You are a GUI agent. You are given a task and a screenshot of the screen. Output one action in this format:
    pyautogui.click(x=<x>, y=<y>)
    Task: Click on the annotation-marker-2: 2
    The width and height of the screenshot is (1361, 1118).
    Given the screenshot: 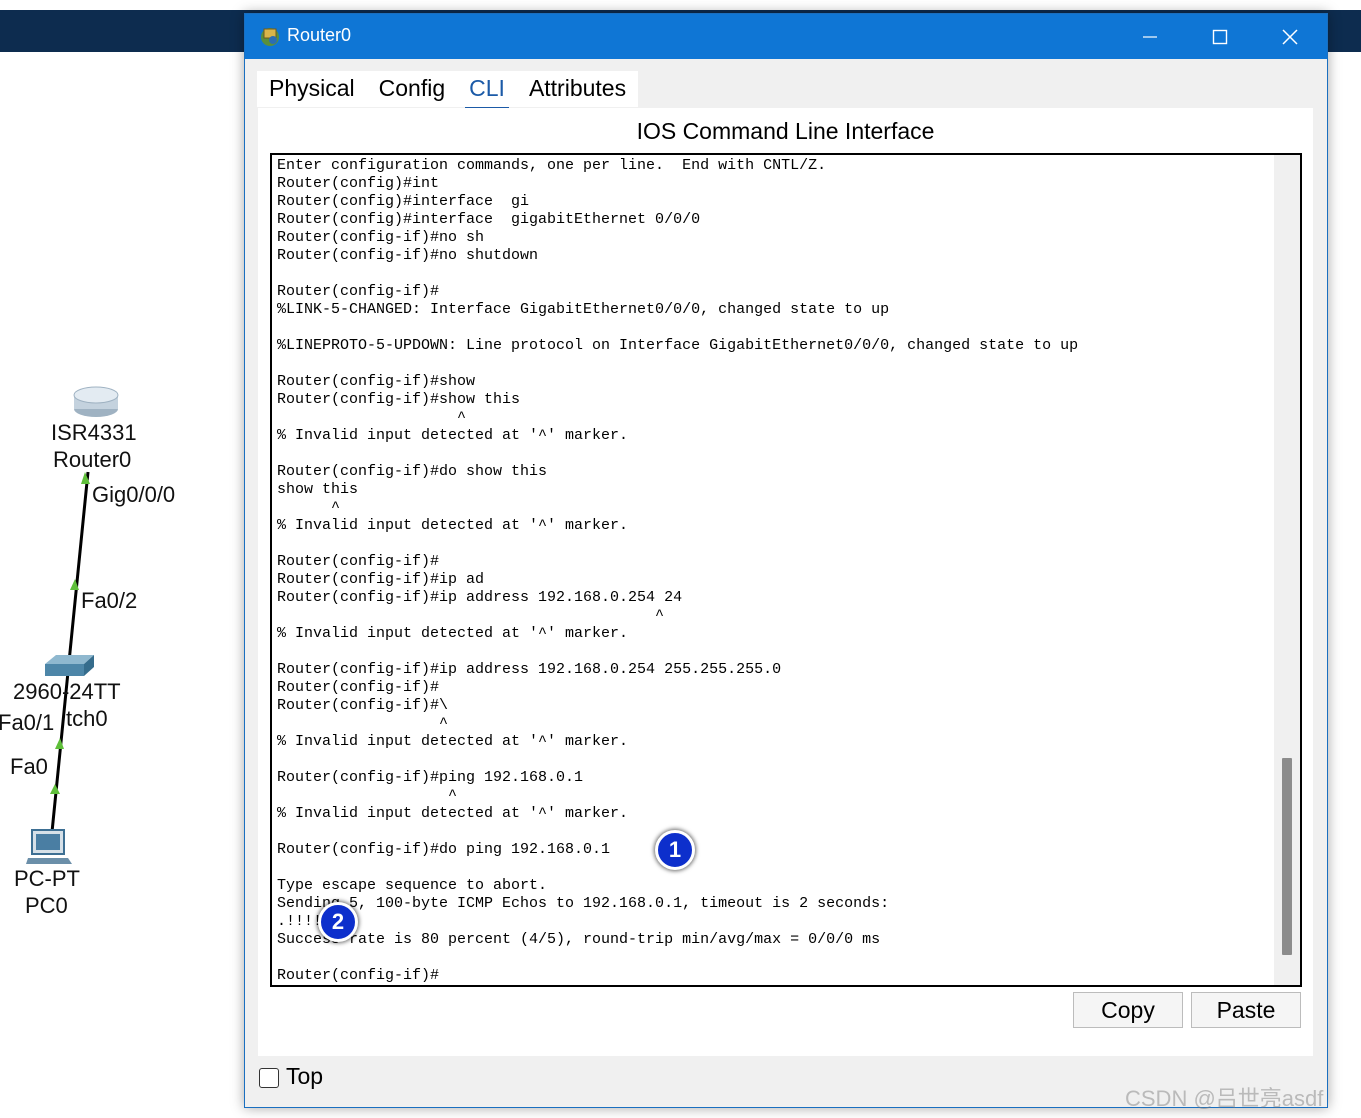 What is the action you would take?
    pyautogui.click(x=338, y=922)
    